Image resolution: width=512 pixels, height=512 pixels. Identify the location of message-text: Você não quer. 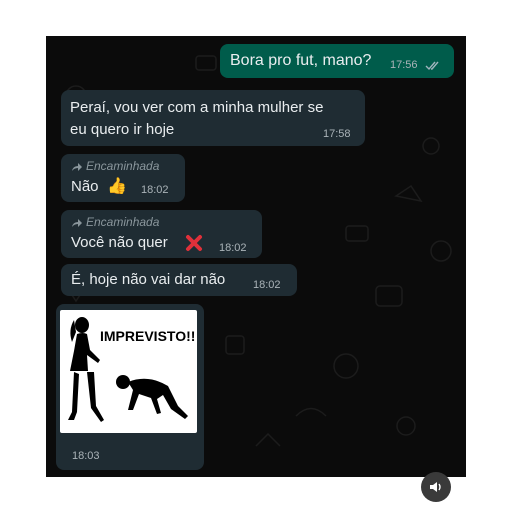
(119, 242).